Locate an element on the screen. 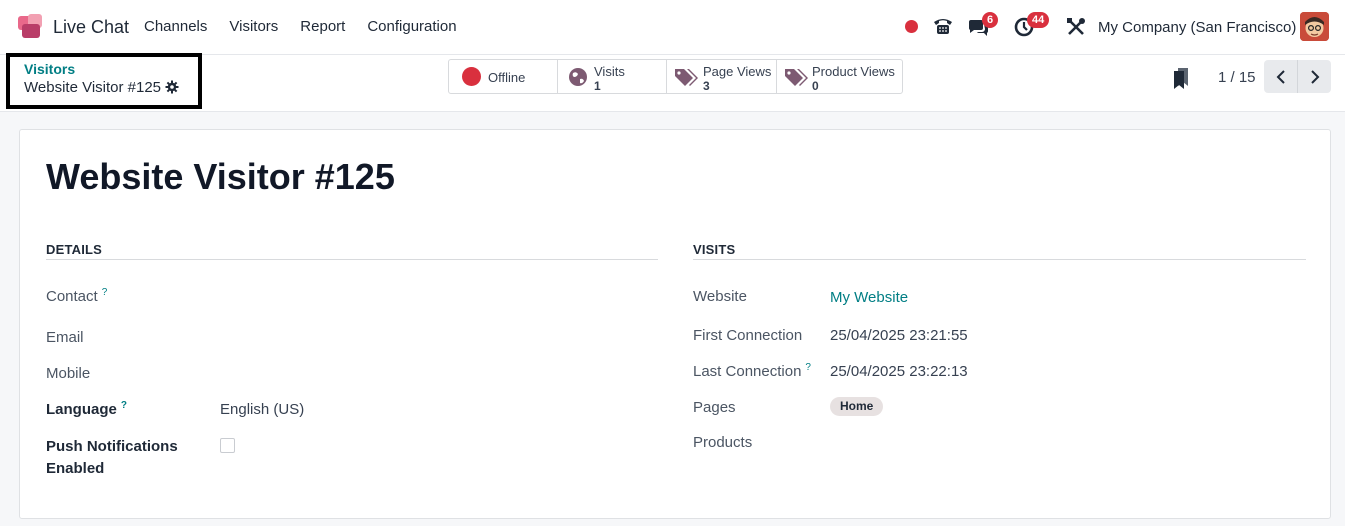 The image size is (1345, 526). first-connection-value: 25/04/2025 23:21:55 is located at coordinates (899, 335).